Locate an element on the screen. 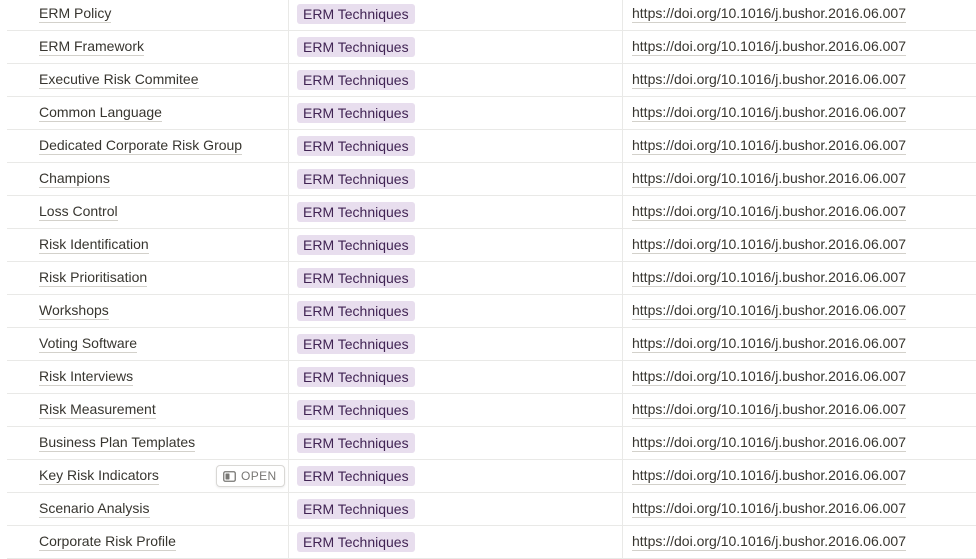 This screenshot has width=976, height=559. name-cell: Voting Software is located at coordinates (148, 344).